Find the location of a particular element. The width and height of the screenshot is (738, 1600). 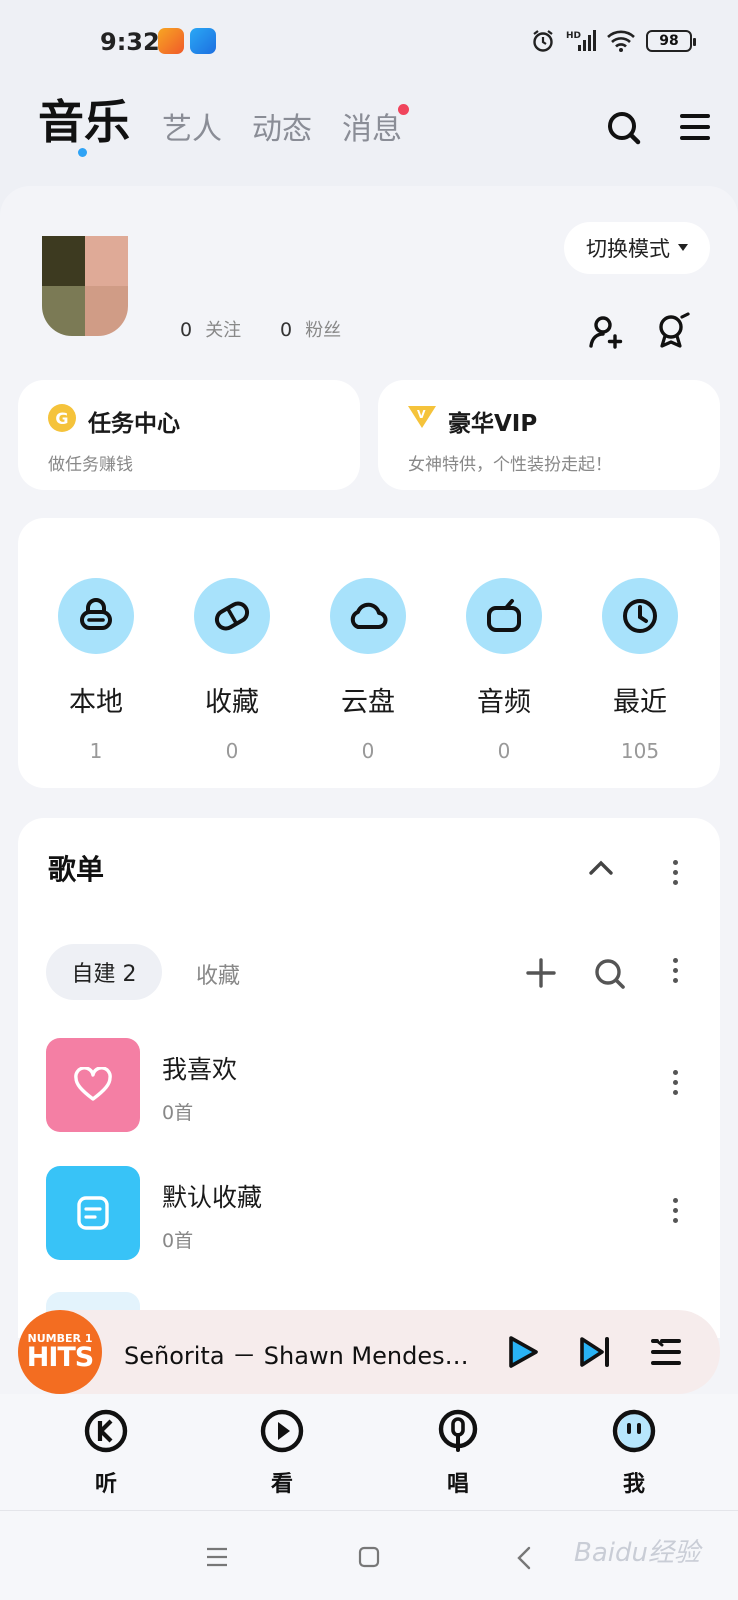

follow-label: 关注 is located at coordinates (223, 330).